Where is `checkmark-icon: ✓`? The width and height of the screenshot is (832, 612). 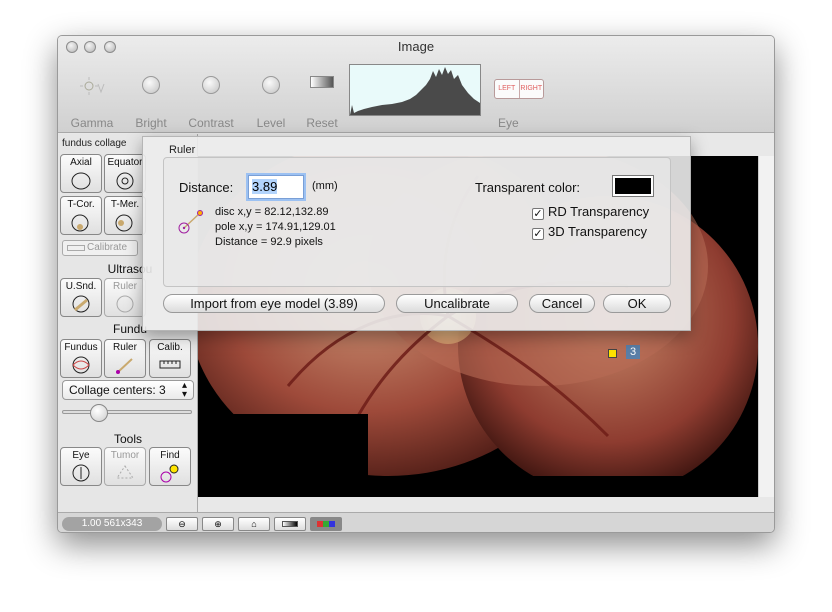
checkmark-icon: ✓ is located at coordinates (538, 234).